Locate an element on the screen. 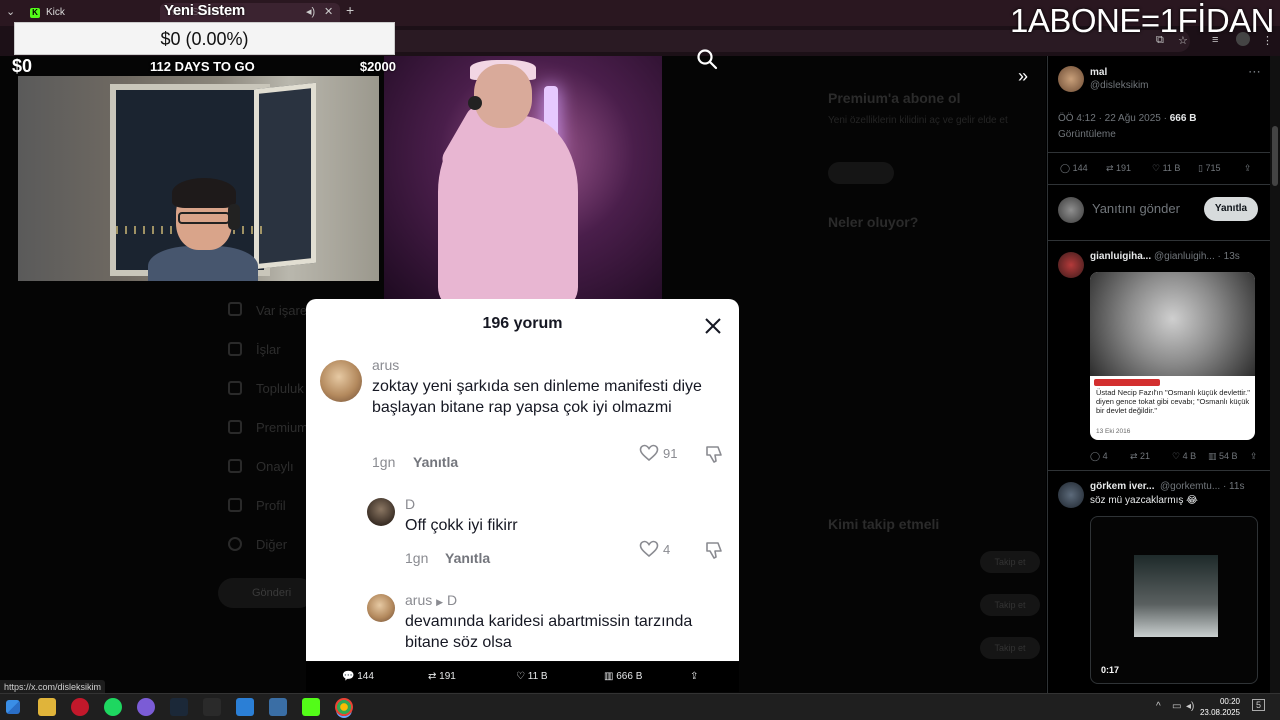 This screenshot has height=720, width=1280. streamer-webcam is located at coordinates (198, 178).